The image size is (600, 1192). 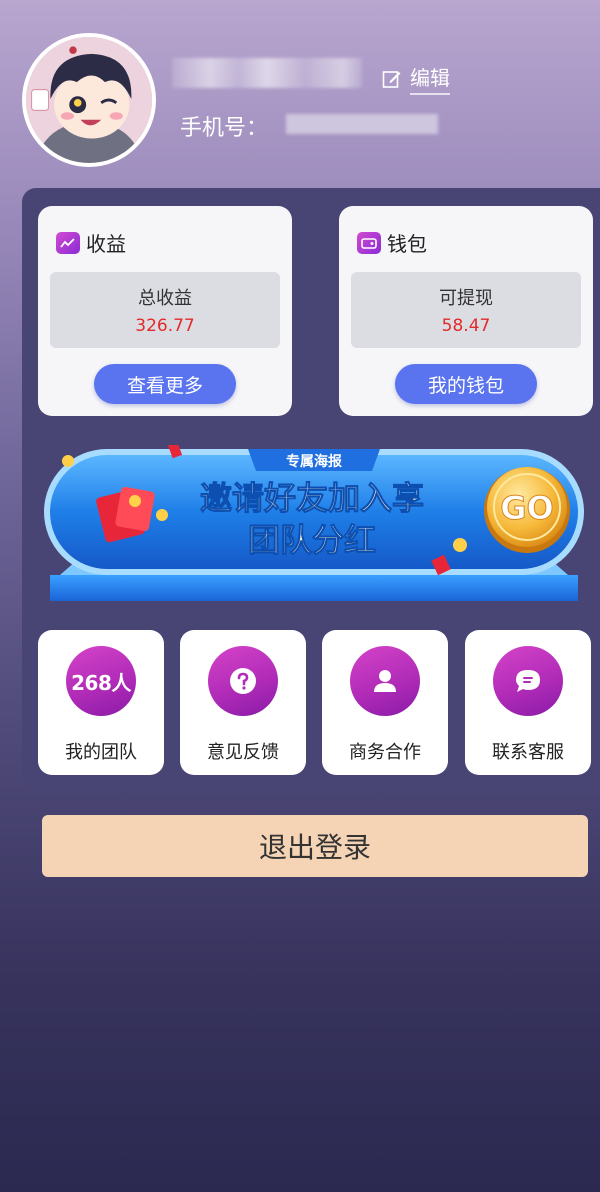 I want to click on earnings-card: 收益 总收益 326.77 查看更多, so click(x=165, y=311).